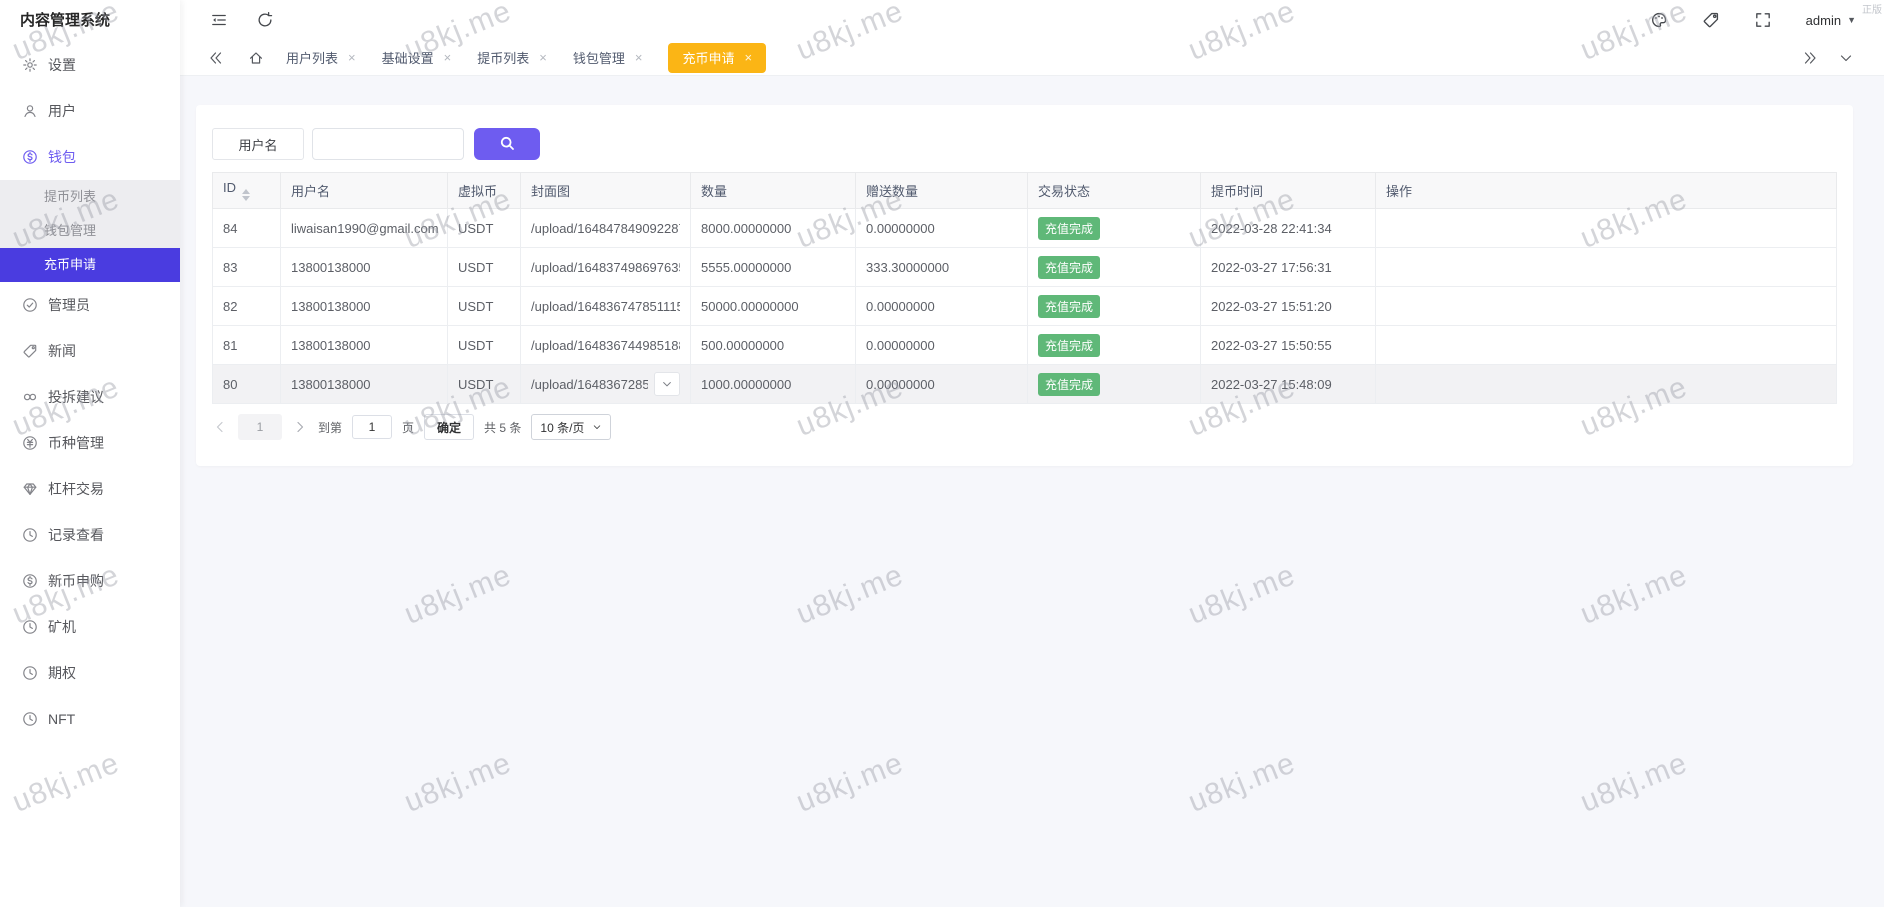 The width and height of the screenshot is (1884, 907). What do you see at coordinates (708, 58) in the screenshot?
I see `tab-label: 充币申请` at bounding box center [708, 58].